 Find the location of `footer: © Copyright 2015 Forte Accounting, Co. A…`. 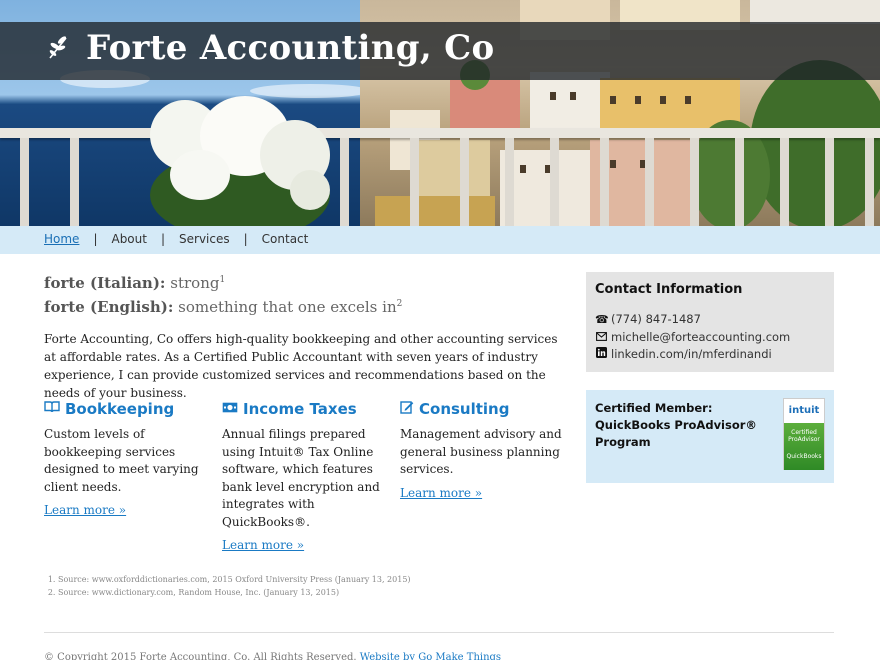

footer: © Copyright 2015 Forte Accounting, Co. A… is located at coordinates (272, 656).